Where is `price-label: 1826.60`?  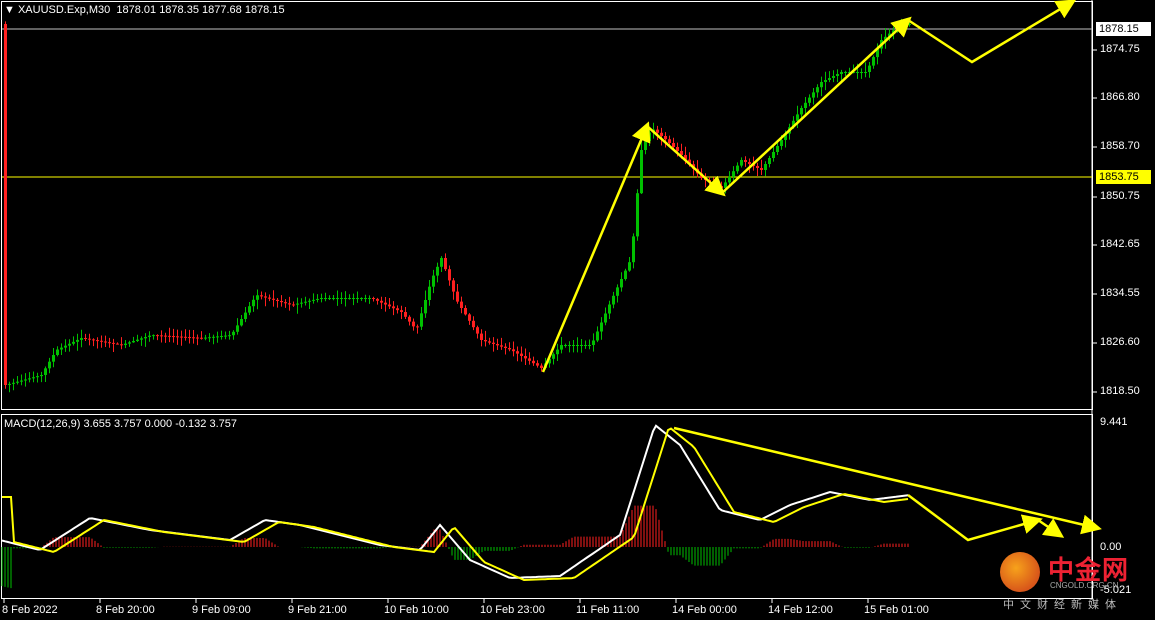
price-label: 1826.60 is located at coordinates (1120, 342).